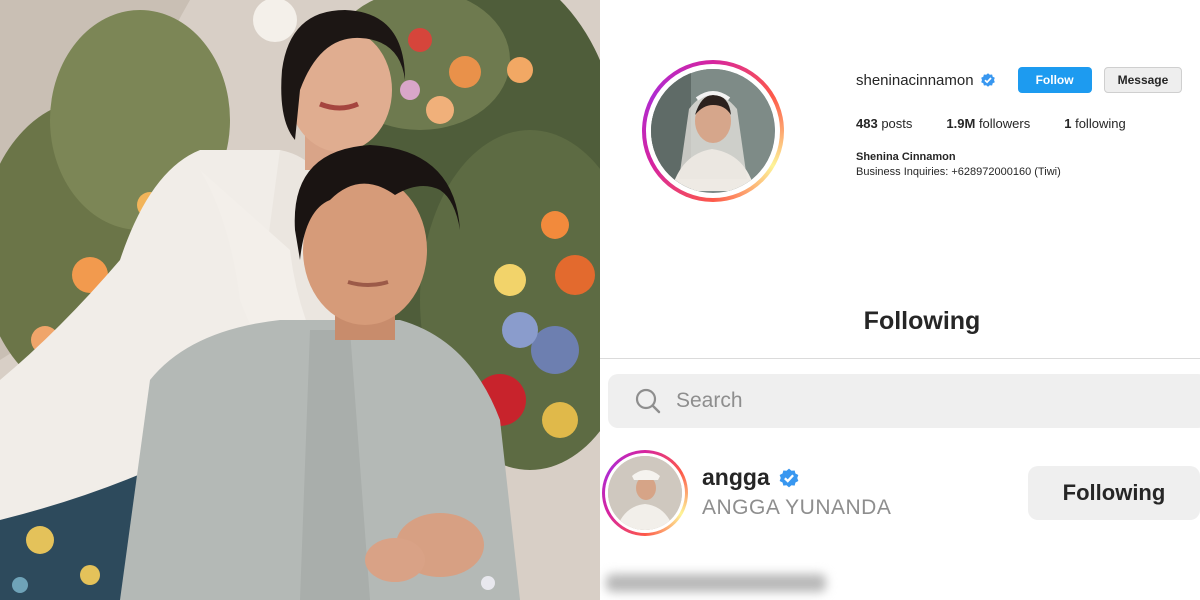 The height and width of the screenshot is (600, 1200). I want to click on following-modal-title: Following, so click(922, 321).